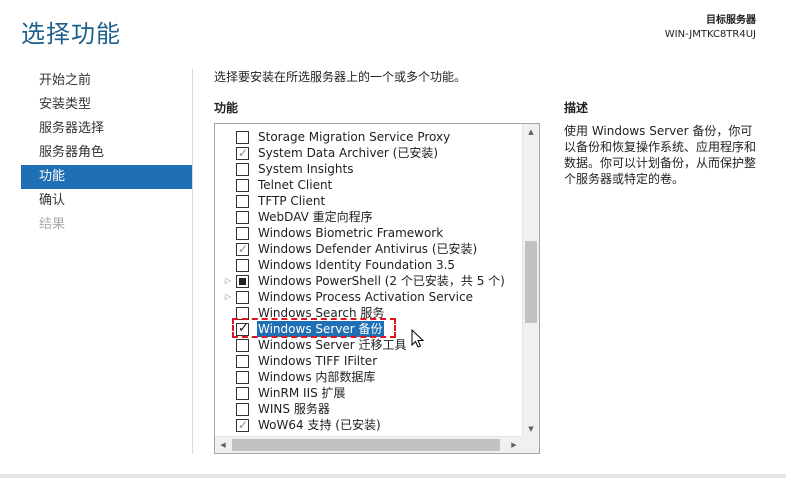  I want to click on nav-item-2: 服务器选择, so click(106, 129).